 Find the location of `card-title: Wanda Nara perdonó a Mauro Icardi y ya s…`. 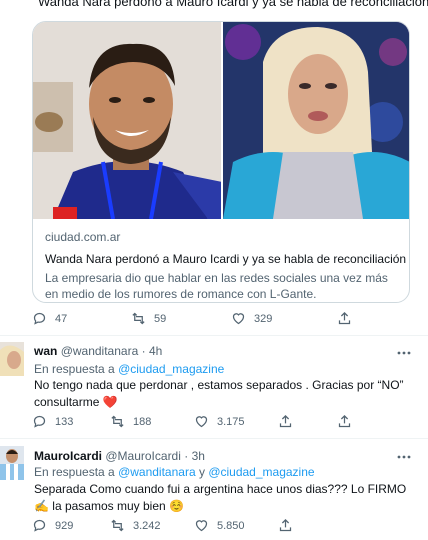

card-title: Wanda Nara perdonó a Mauro Icardi y ya s… is located at coordinates (226, 259).